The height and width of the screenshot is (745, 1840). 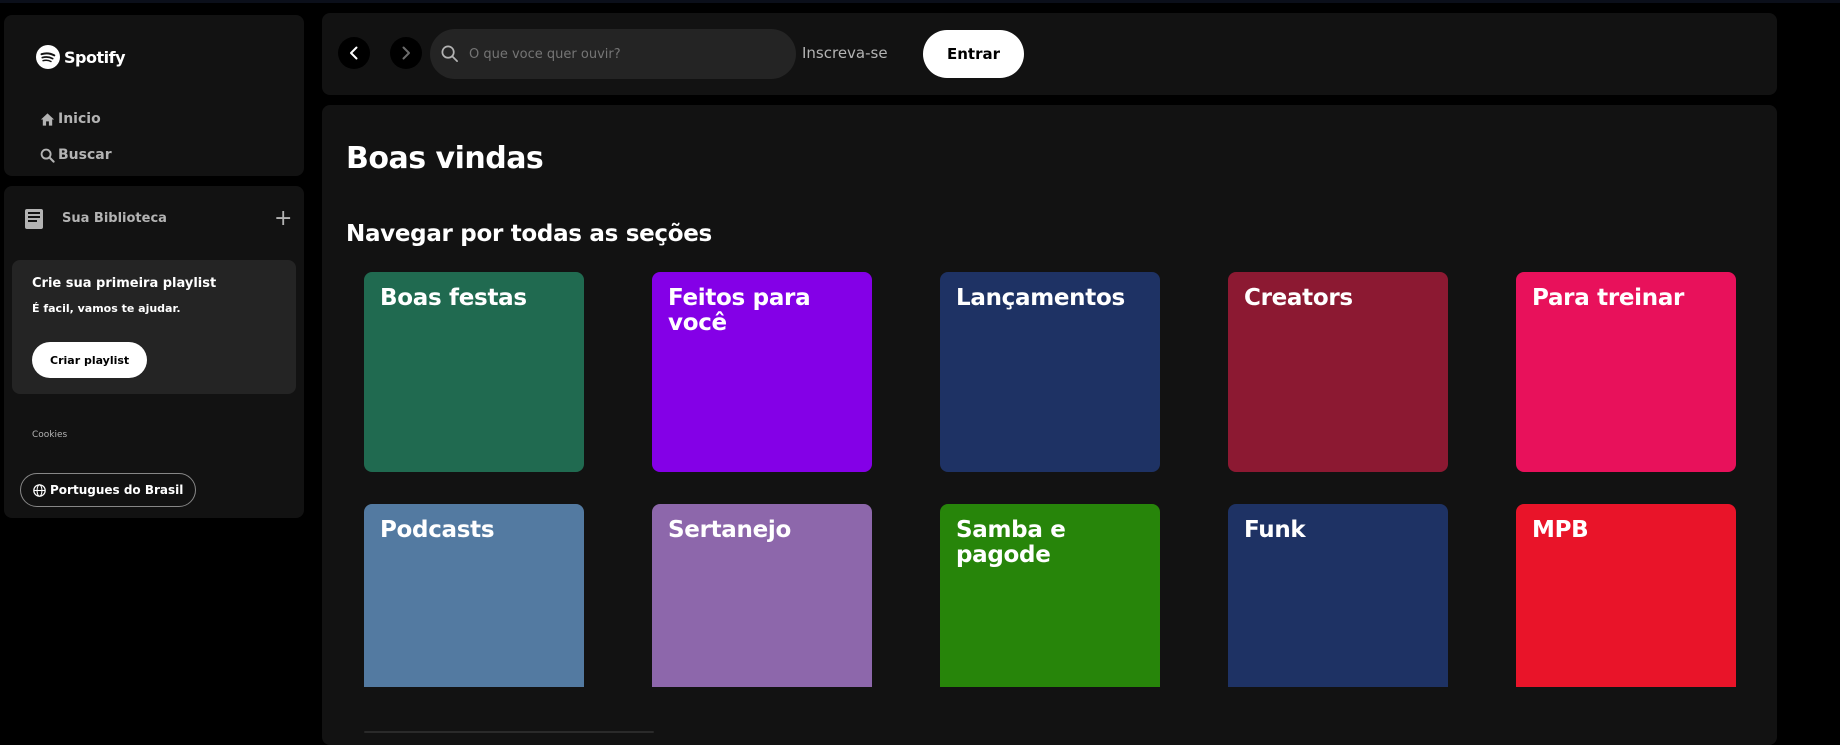 I want to click on category-label: Creators, so click(x=1298, y=298).